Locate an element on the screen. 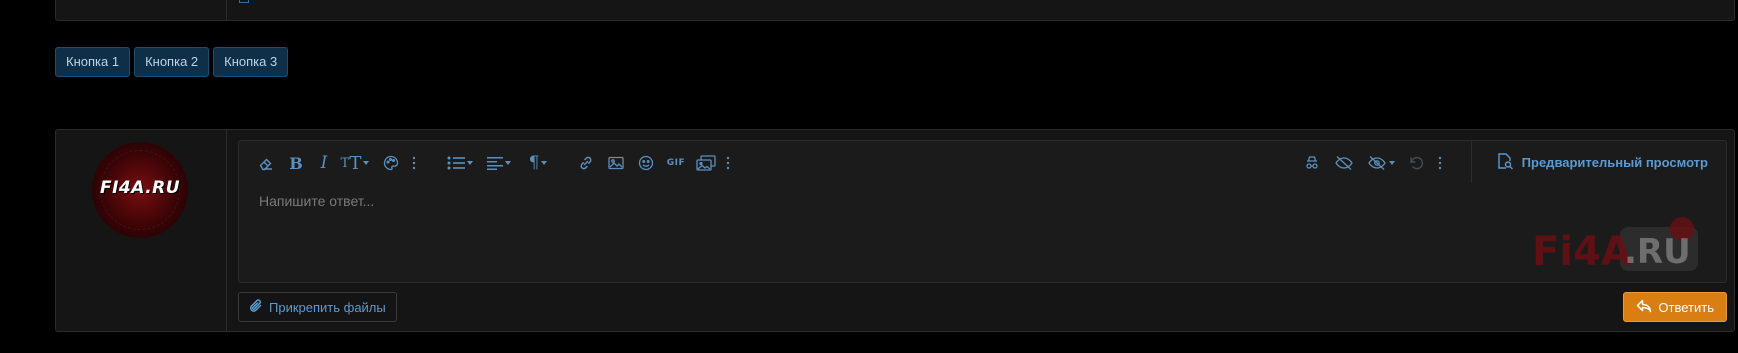  preview-label: Предварительный просмотр is located at coordinates (1614, 162).